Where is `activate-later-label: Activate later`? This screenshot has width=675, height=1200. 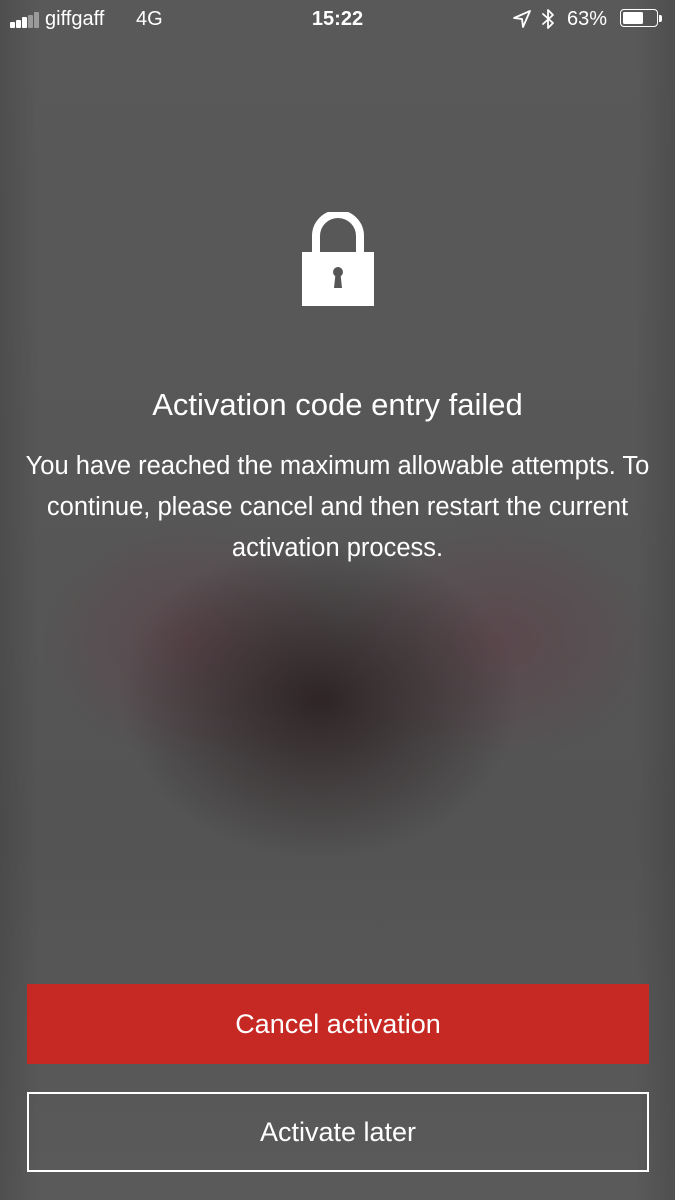
activate-later-label: Activate later is located at coordinates (338, 1131).